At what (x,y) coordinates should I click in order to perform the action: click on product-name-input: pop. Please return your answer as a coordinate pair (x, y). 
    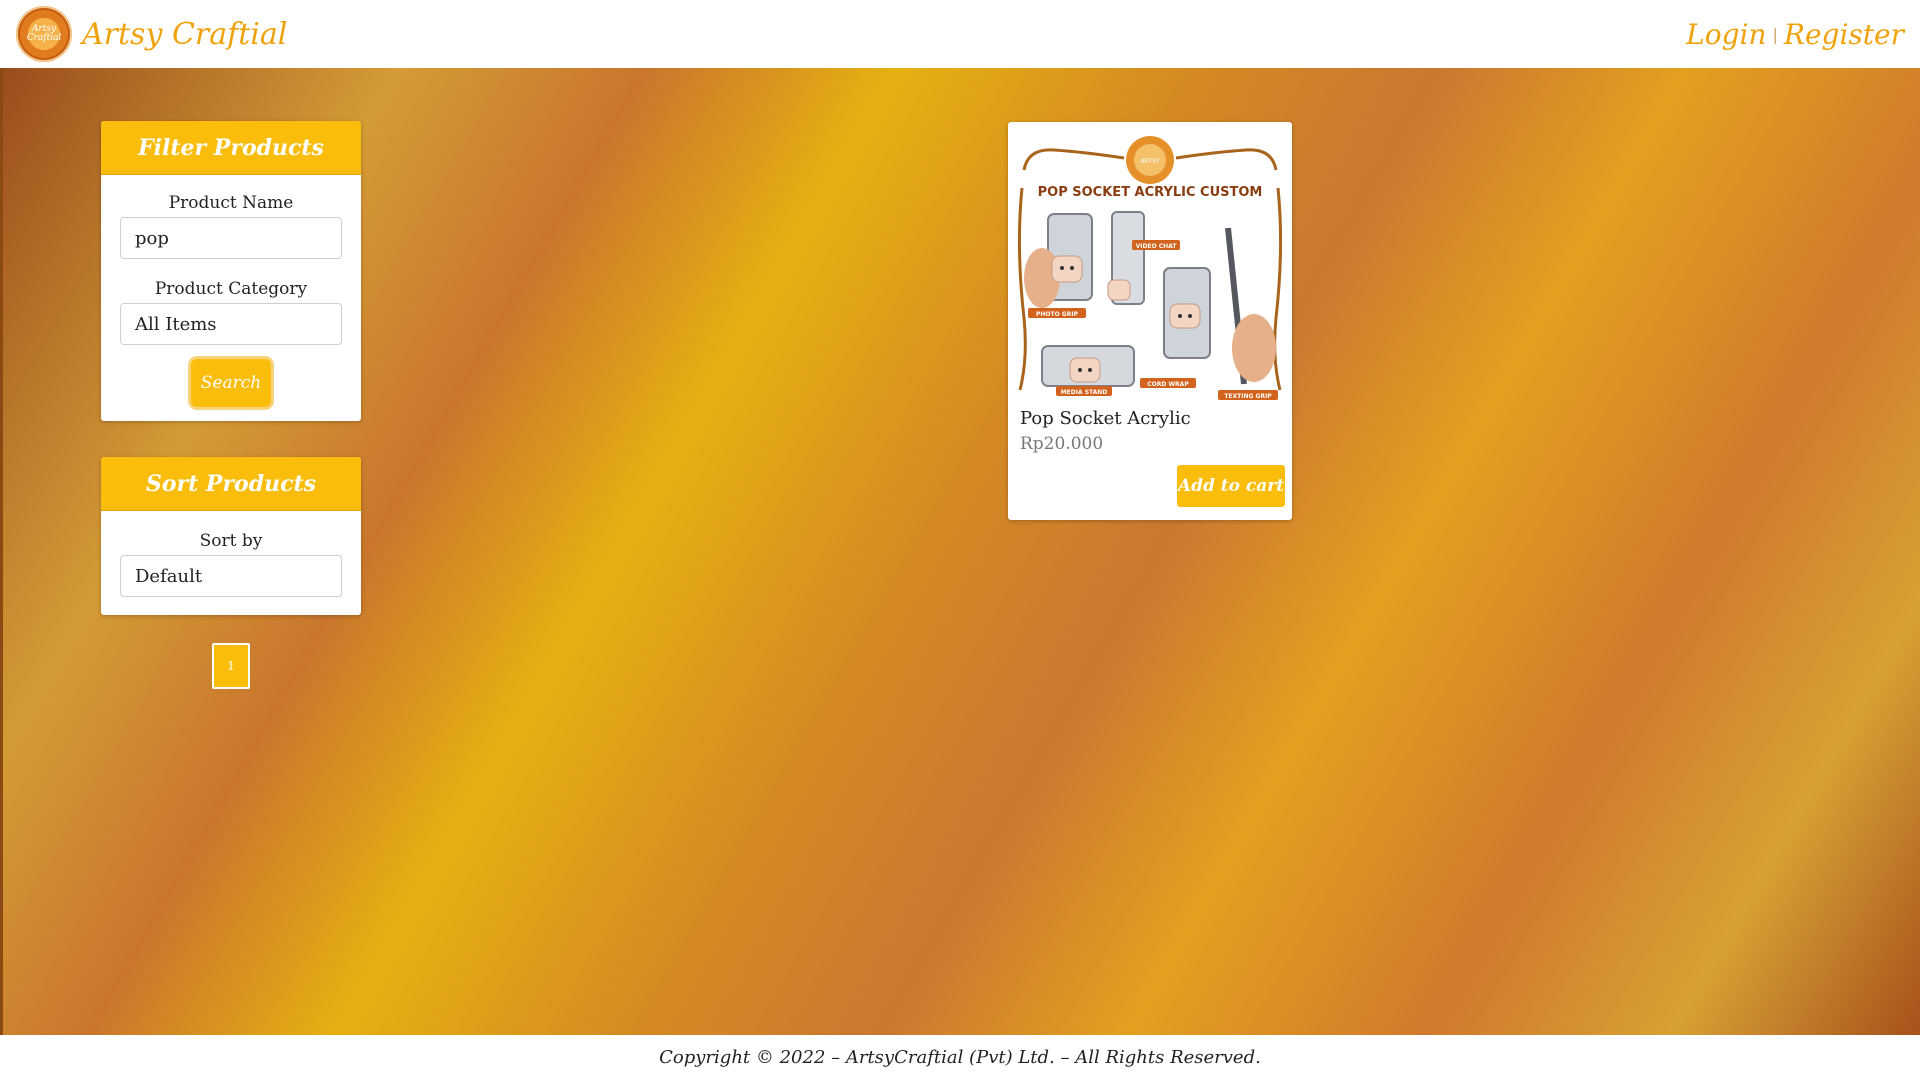
    Looking at the image, I should click on (231, 238).